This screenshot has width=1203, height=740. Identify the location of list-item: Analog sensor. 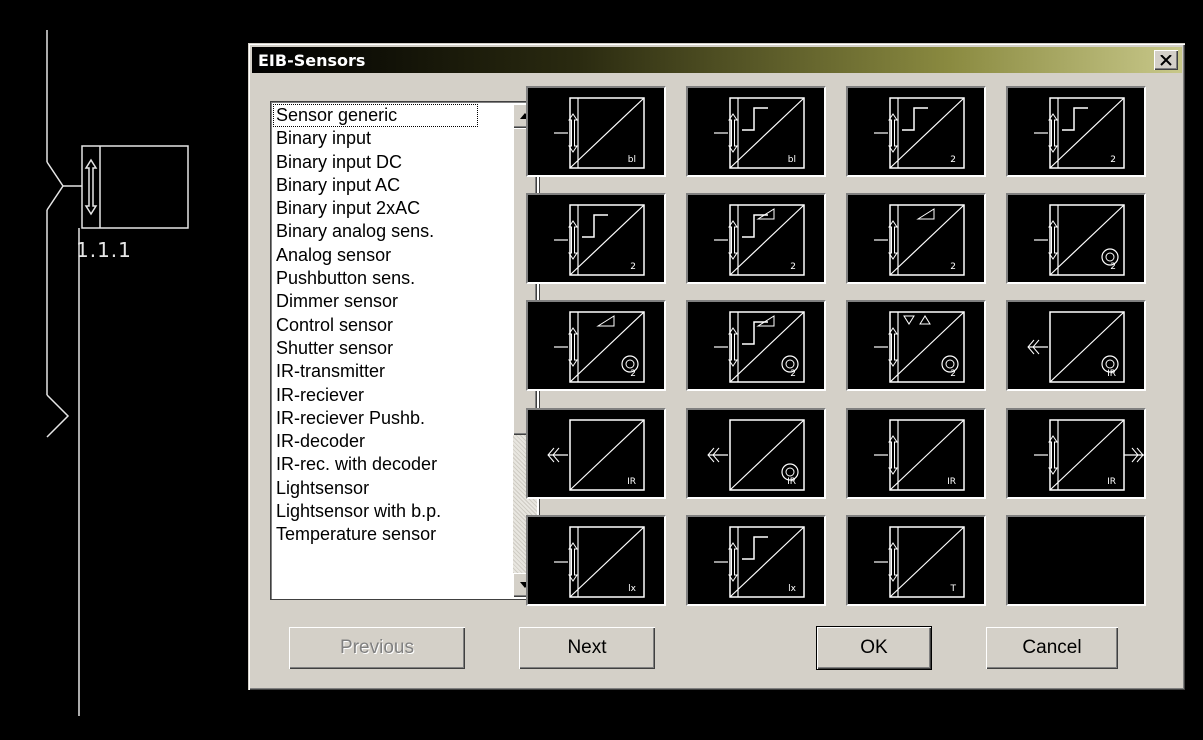
(375, 255).